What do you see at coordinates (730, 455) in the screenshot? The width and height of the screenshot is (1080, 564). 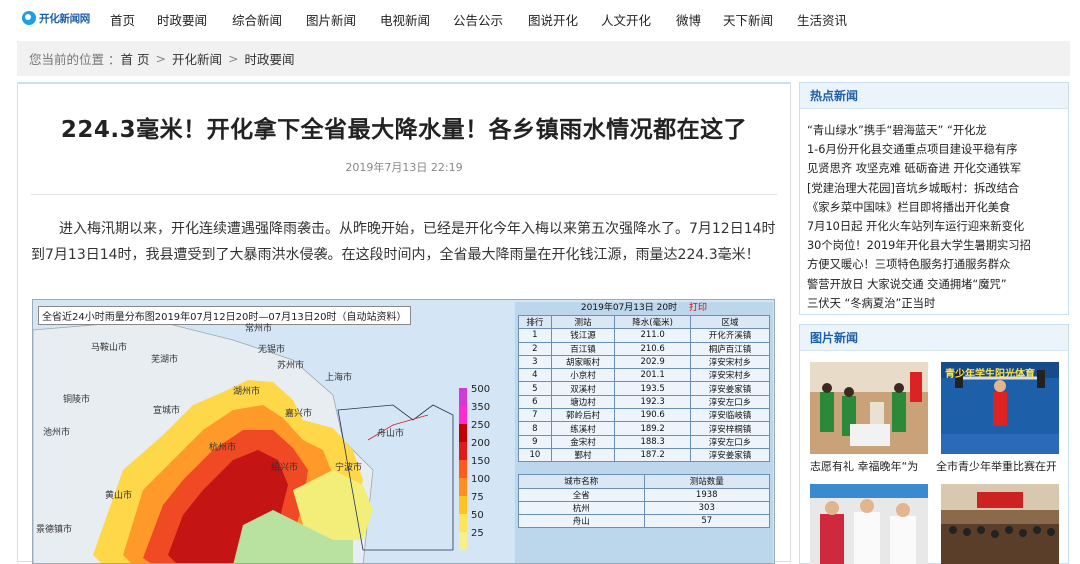 I see `table-cell: 淳安姜家镇` at bounding box center [730, 455].